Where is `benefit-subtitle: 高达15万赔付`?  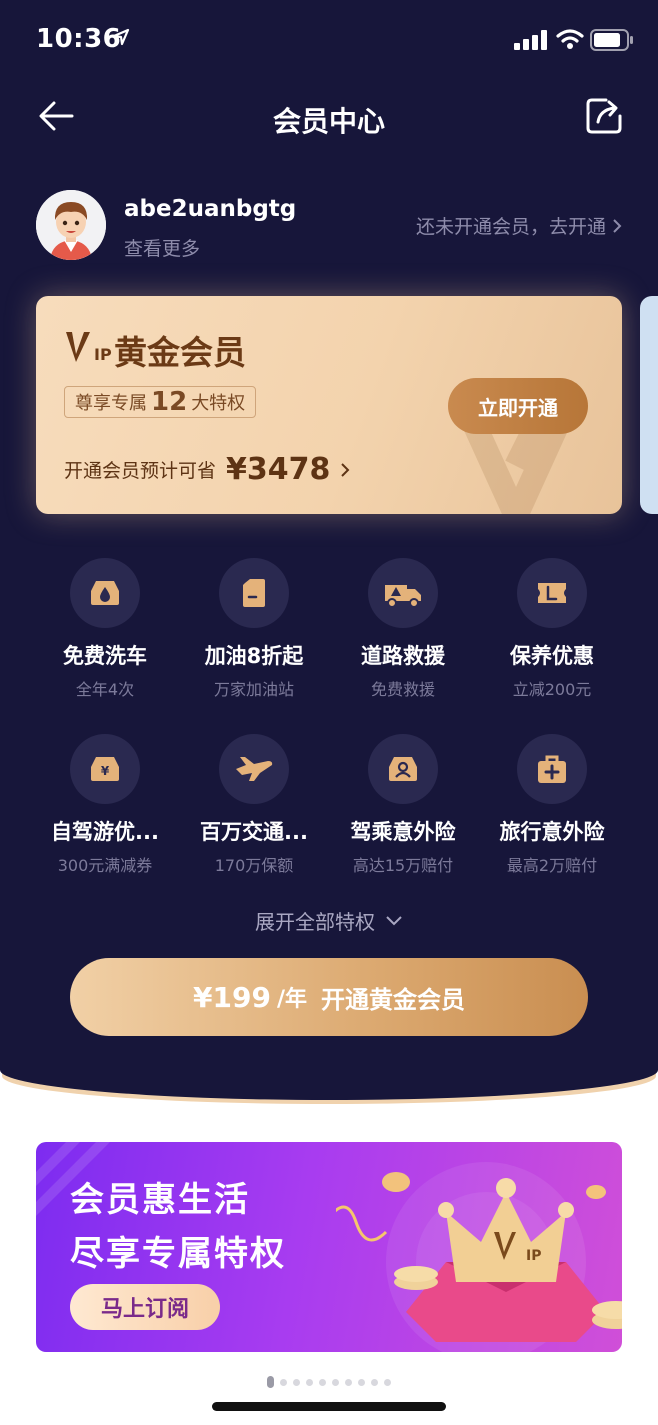 benefit-subtitle: 高达15万赔付 is located at coordinates (403, 865).